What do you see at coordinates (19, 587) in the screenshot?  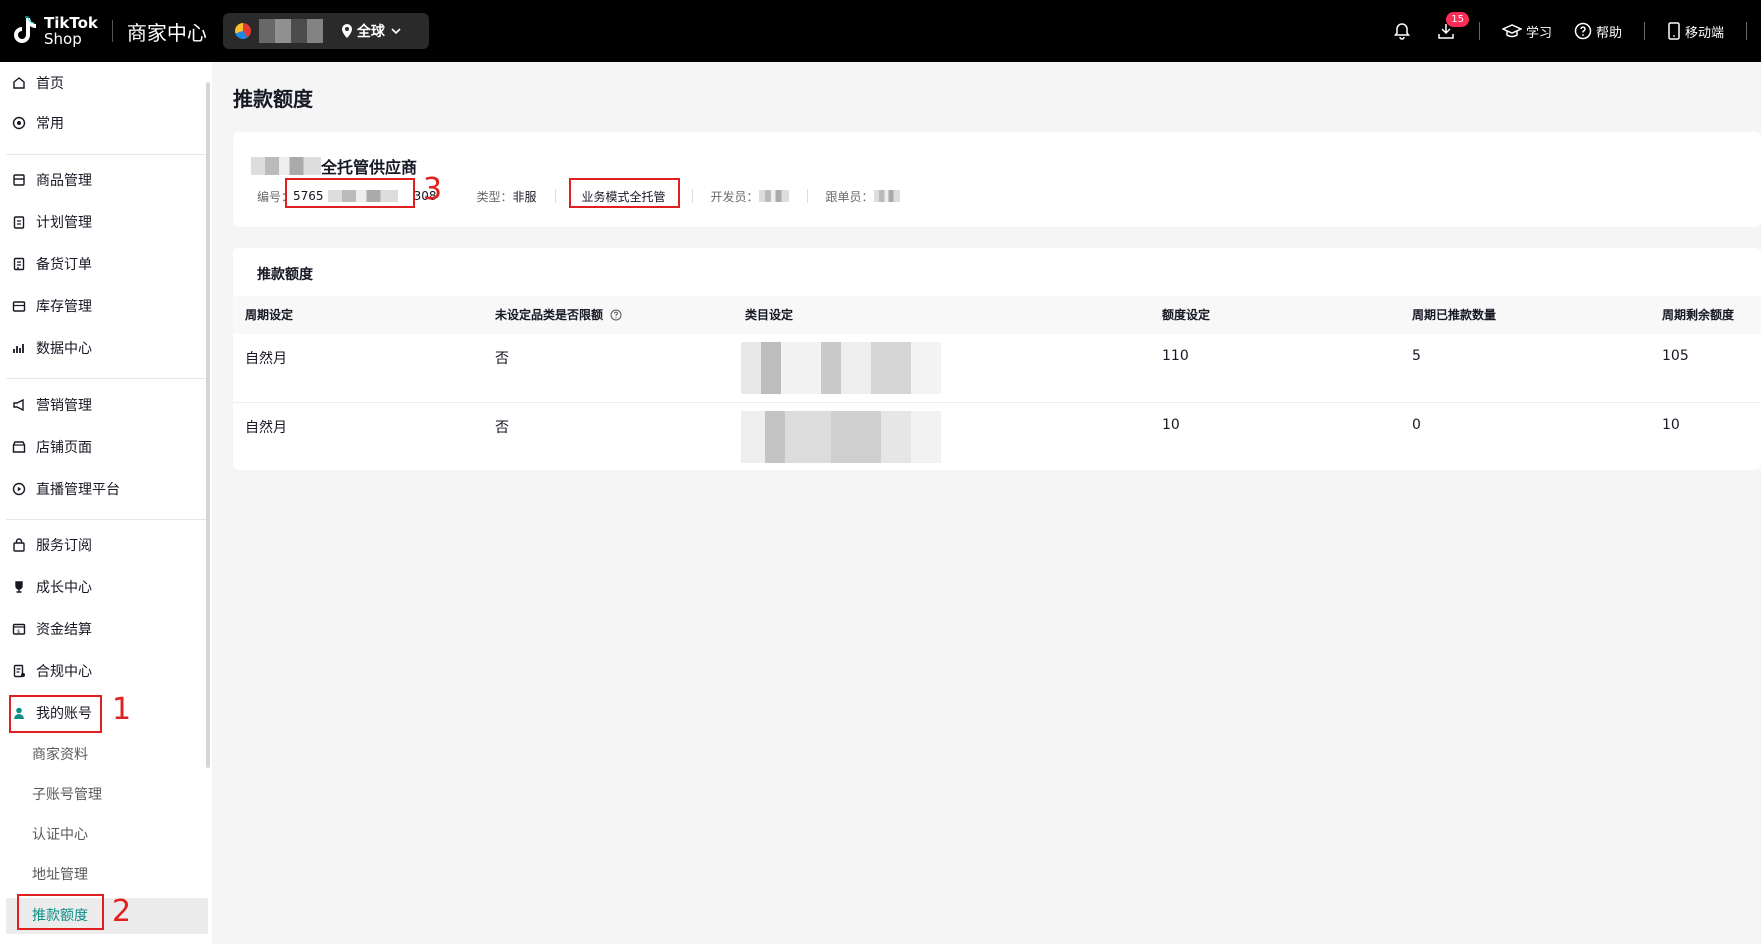 I see `trophy-icon` at bounding box center [19, 587].